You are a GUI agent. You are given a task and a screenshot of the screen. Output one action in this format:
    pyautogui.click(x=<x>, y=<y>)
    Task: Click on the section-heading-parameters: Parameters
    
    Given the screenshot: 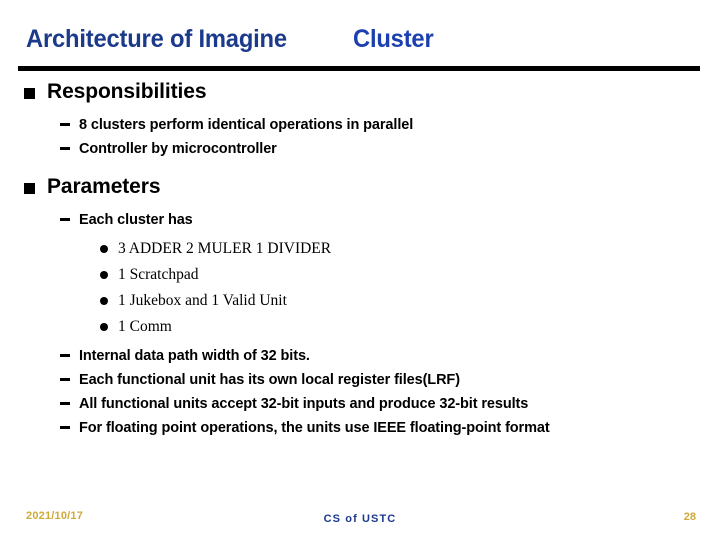 What is the action you would take?
    pyautogui.click(x=360, y=187)
    